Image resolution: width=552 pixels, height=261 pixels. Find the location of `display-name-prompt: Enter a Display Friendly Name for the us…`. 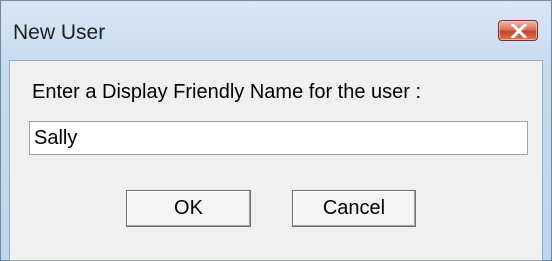

display-name-prompt: Enter a Display Friendly Name for the us… is located at coordinates (227, 92).